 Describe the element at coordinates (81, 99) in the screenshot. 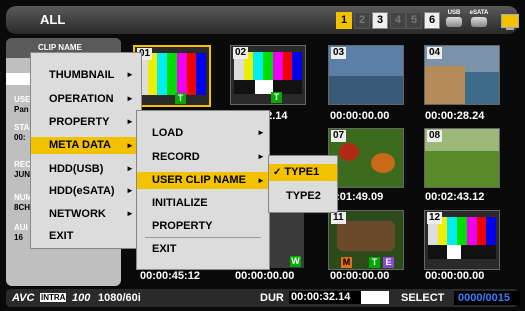

I see `menu-item-label: OPERATION` at that location.